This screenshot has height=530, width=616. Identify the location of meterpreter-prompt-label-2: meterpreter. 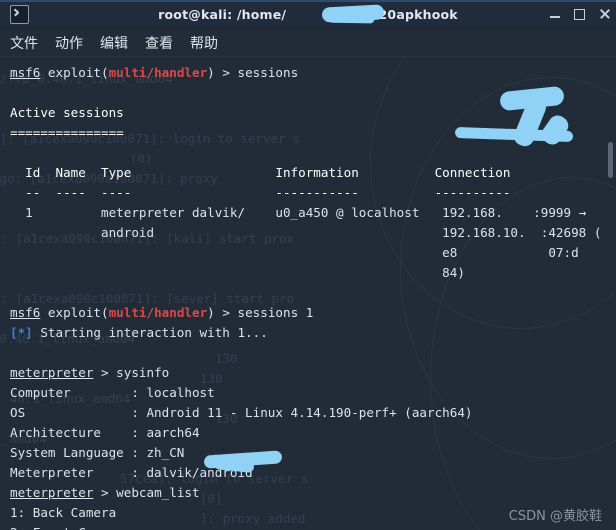
(52, 492).